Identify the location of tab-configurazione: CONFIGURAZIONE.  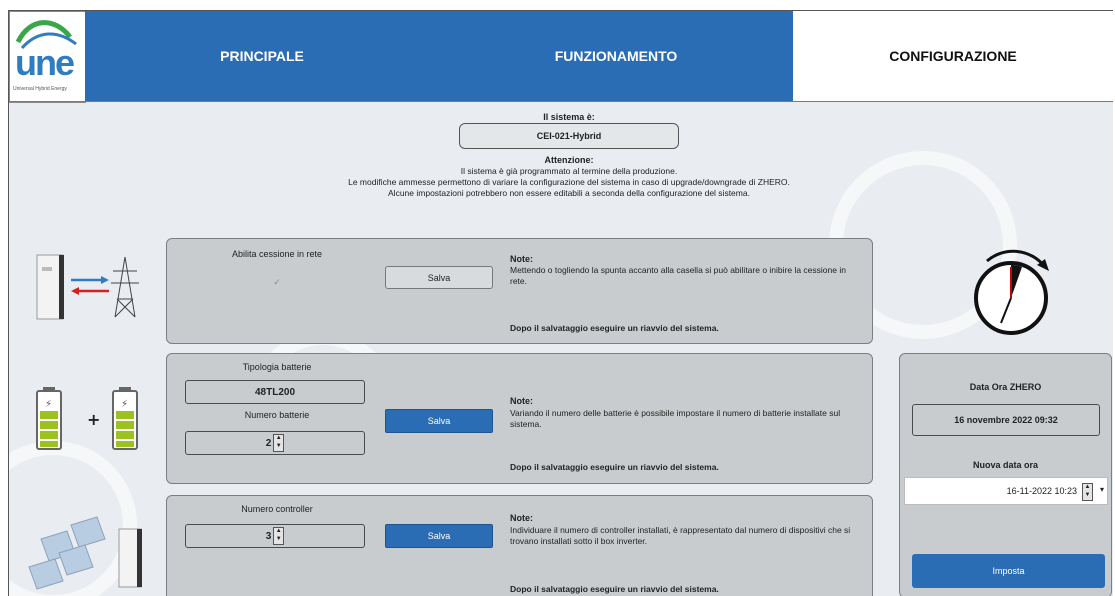
(953, 56).